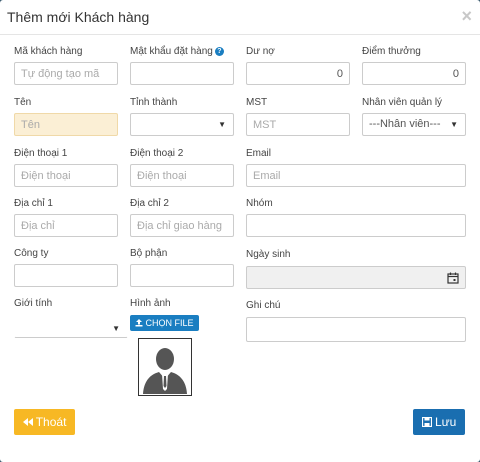  Describe the element at coordinates (219, 51) in the screenshot. I see `help-icon: ?` at that location.